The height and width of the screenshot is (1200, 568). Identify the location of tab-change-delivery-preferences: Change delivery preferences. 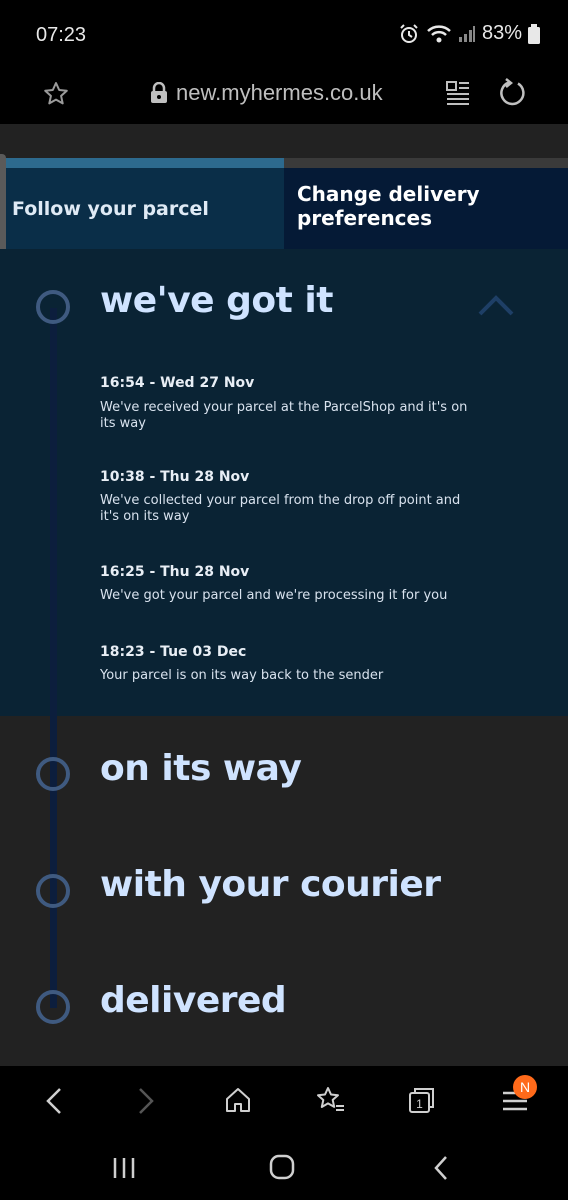
(426, 203).